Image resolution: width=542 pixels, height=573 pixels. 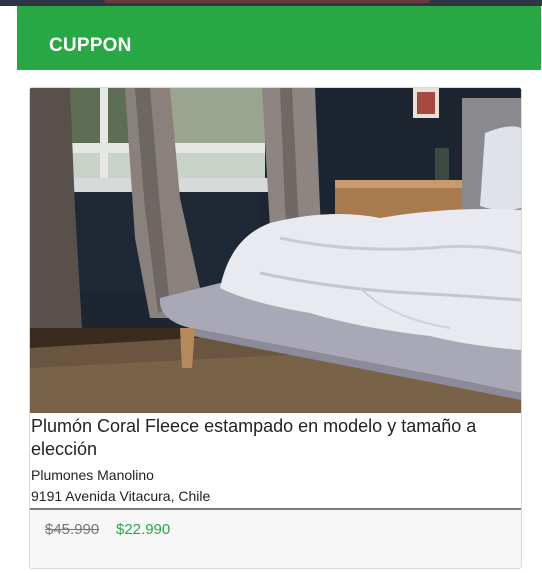 I want to click on original-price: $45.990, so click(x=72, y=529).